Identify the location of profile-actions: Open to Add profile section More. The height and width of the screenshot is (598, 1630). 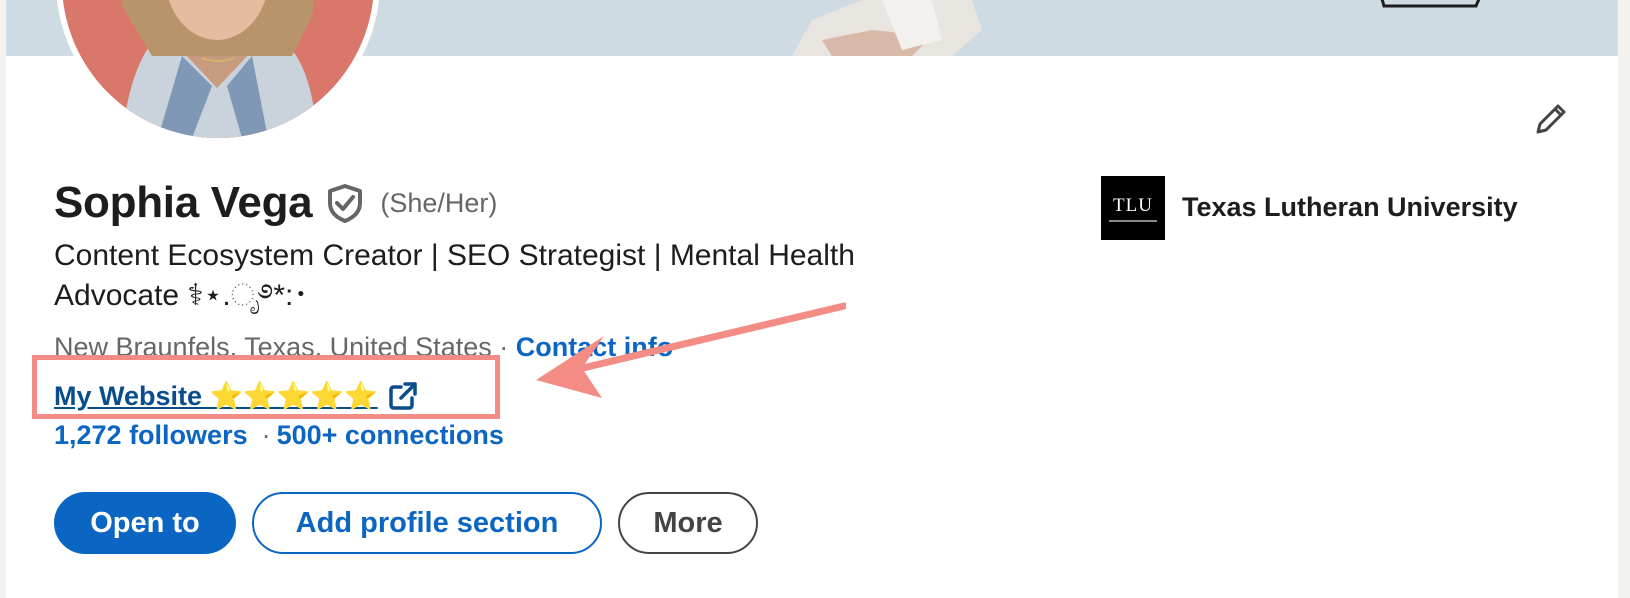
(406, 523).